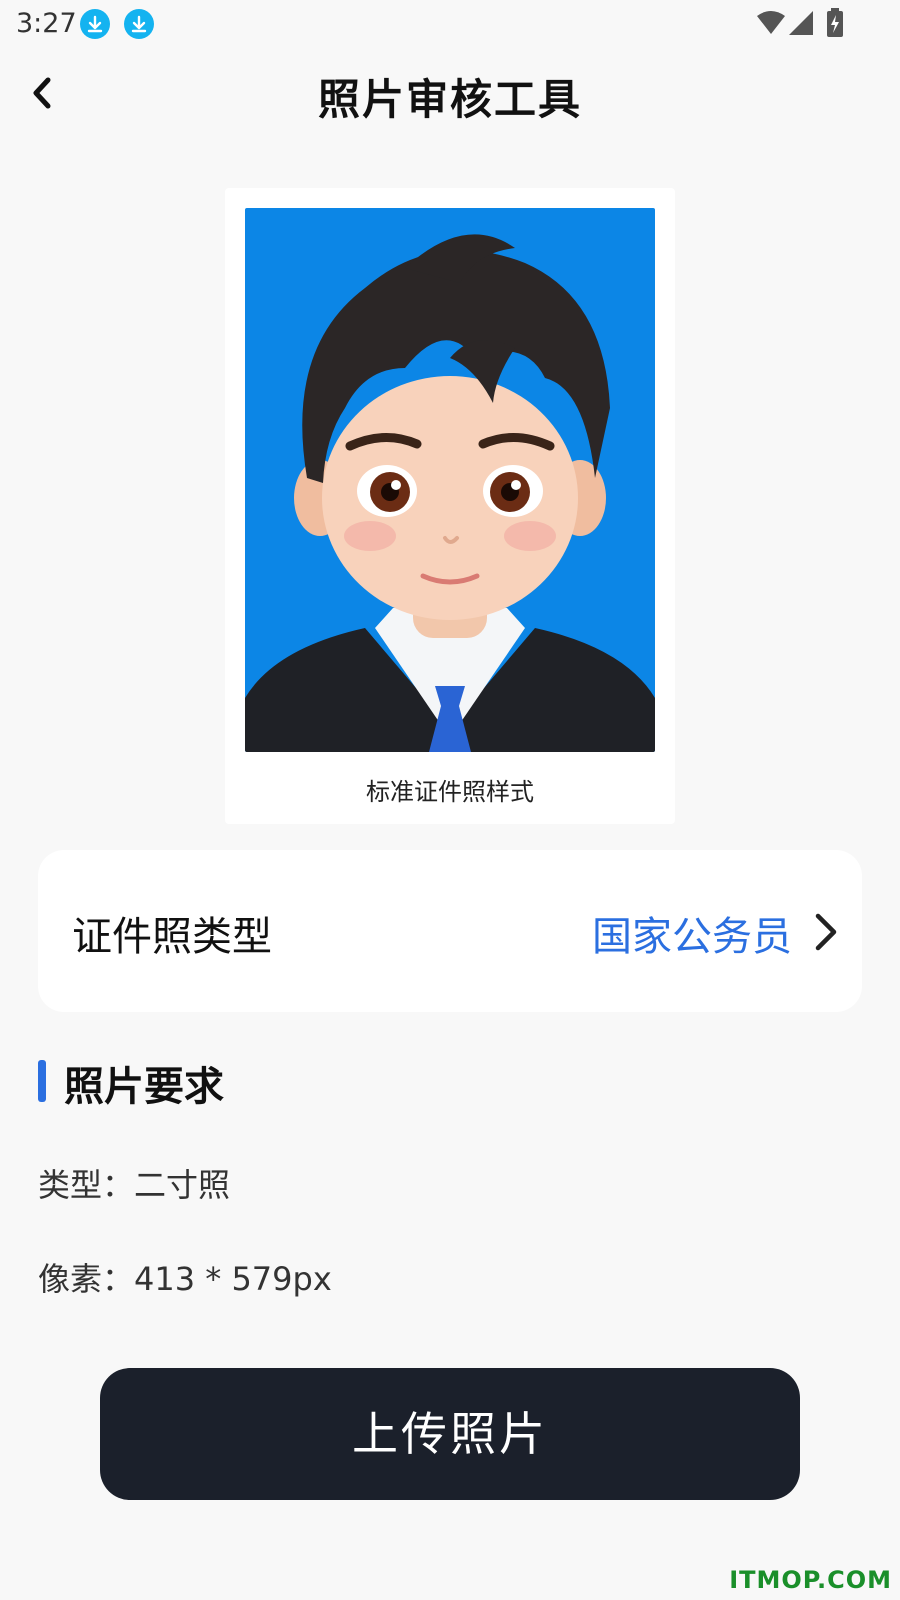 The image size is (900, 1600). I want to click on requirements-title: 照片要求, so click(144, 1087).